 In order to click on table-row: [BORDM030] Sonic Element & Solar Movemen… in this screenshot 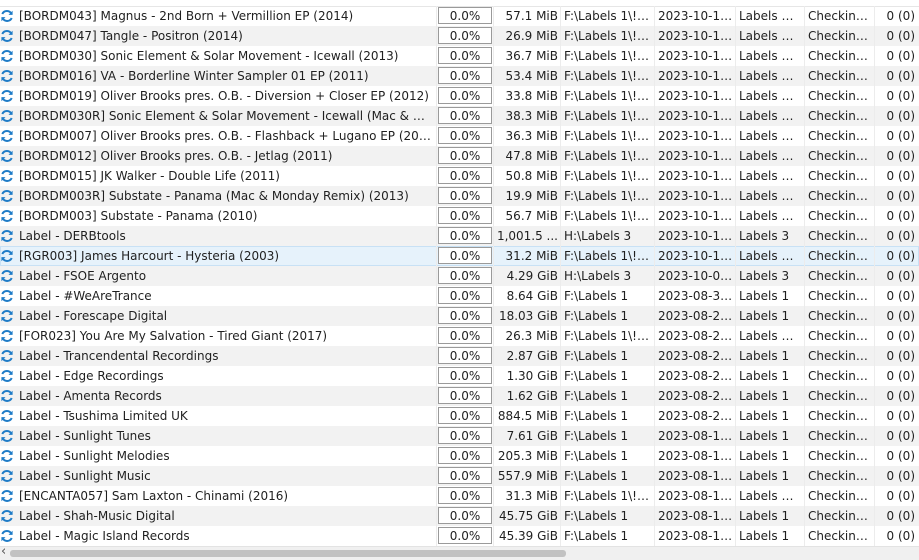, I will do `click(459, 56)`.